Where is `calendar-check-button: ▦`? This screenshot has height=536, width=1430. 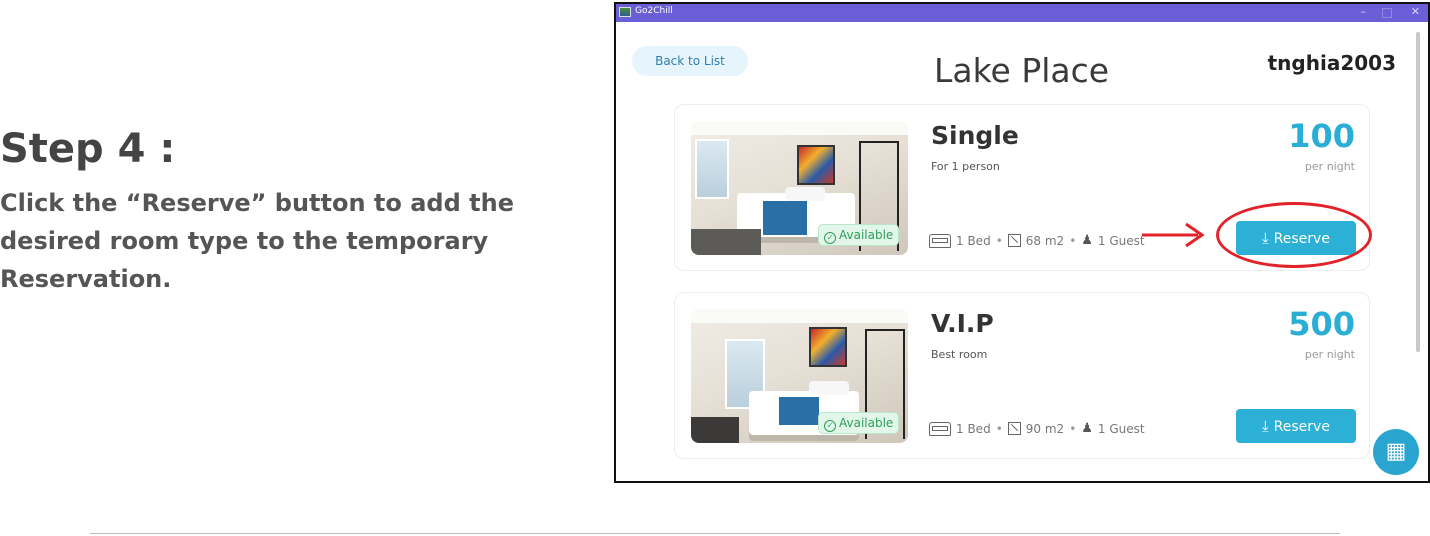
calendar-check-button: ▦ is located at coordinates (1396, 452).